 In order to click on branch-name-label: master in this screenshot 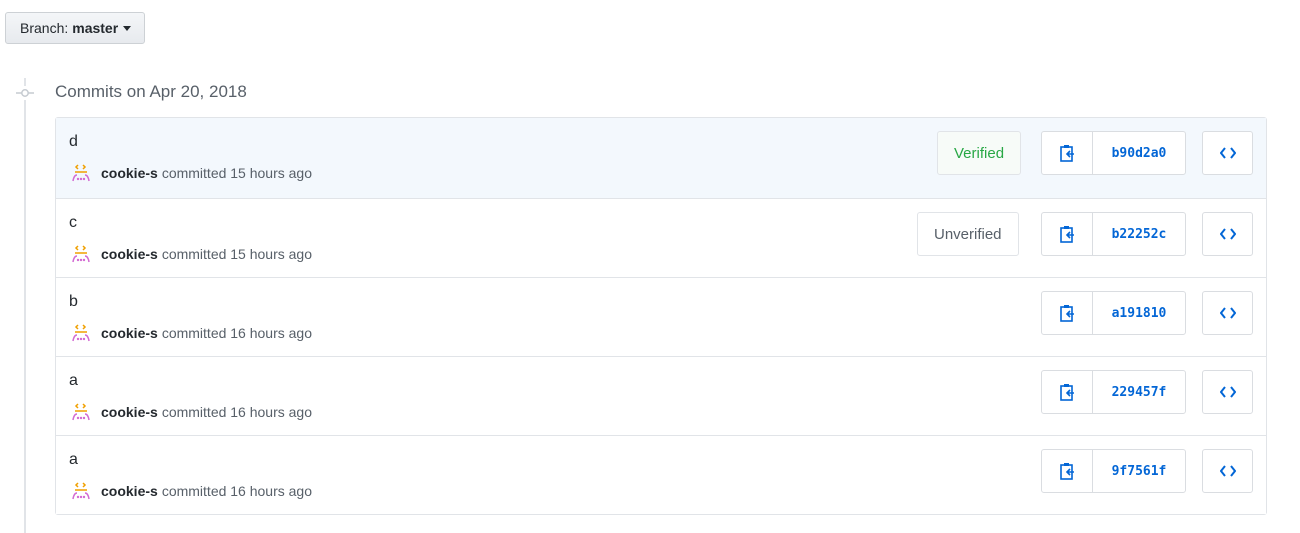, I will do `click(95, 28)`.